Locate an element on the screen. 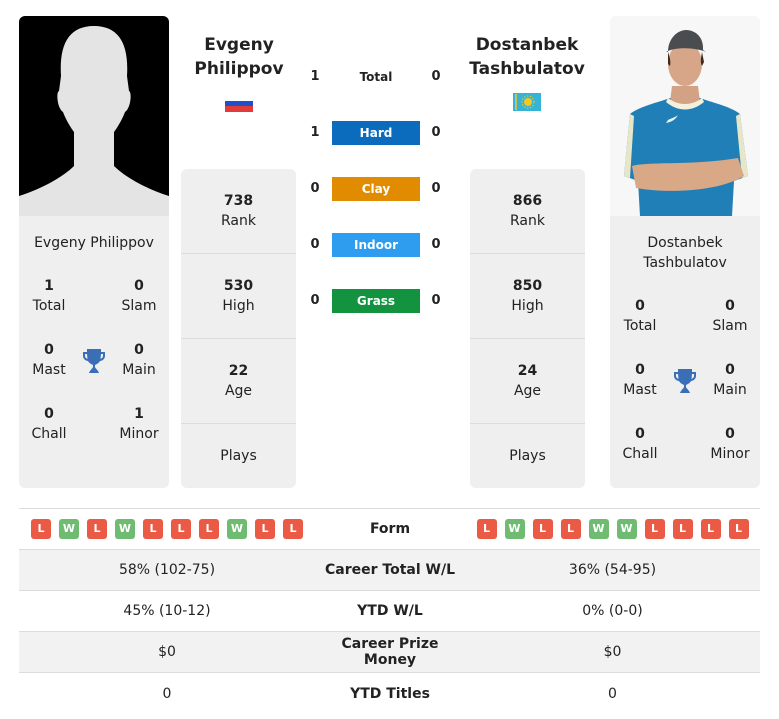 The height and width of the screenshot is (719, 779). player2-stats: 866 Rank 850 High 24 Age Plays is located at coordinates (527, 328).